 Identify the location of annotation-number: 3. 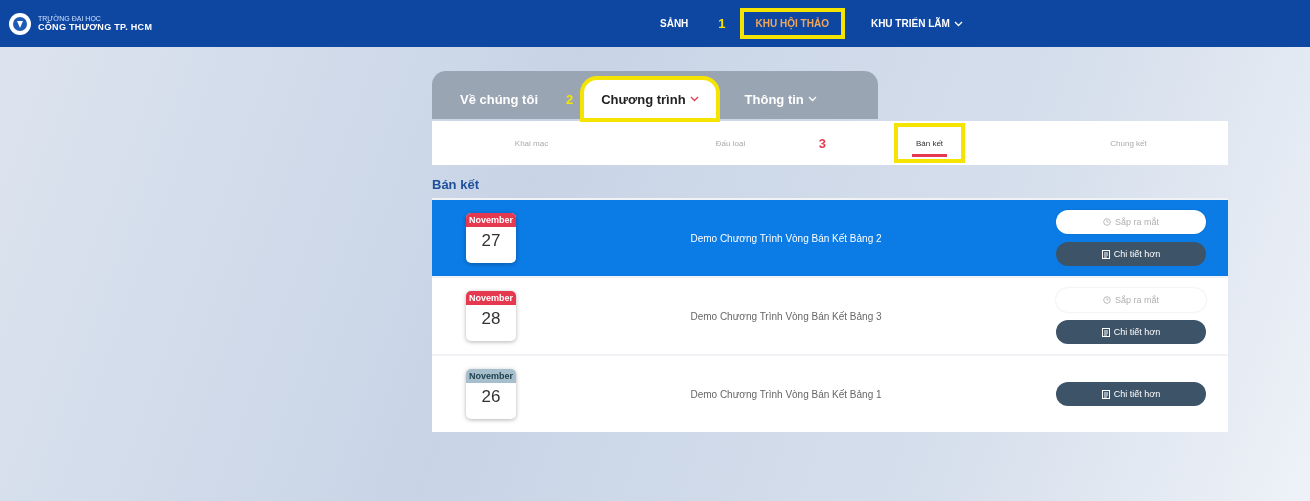
(822, 143).